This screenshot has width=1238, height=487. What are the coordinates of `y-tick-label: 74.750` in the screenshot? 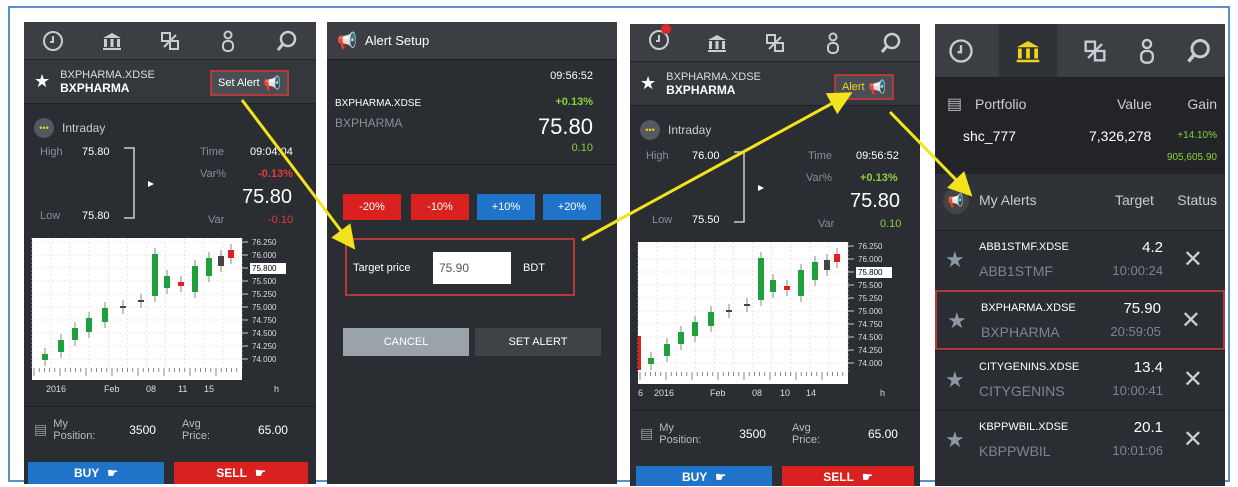 It's located at (870, 324).